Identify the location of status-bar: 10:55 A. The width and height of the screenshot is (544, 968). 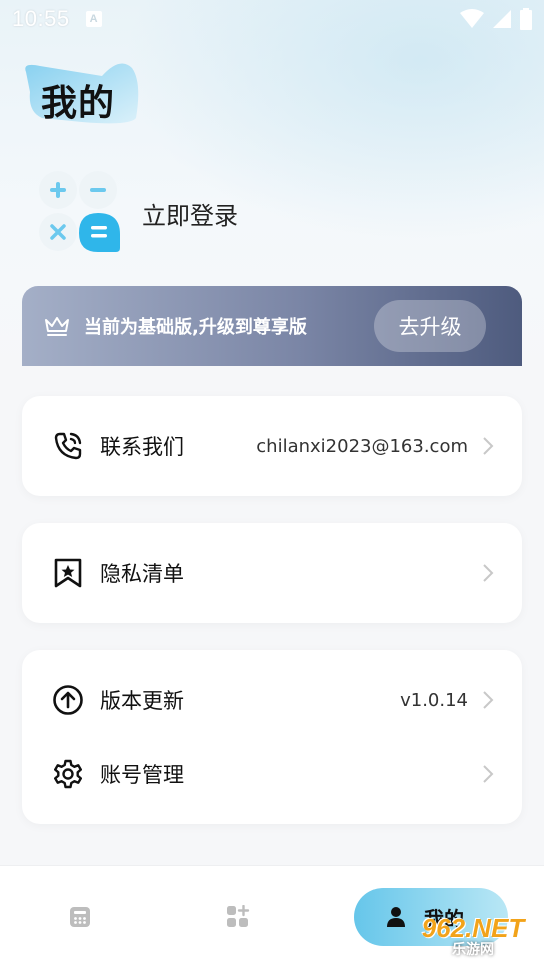
(272, 19).